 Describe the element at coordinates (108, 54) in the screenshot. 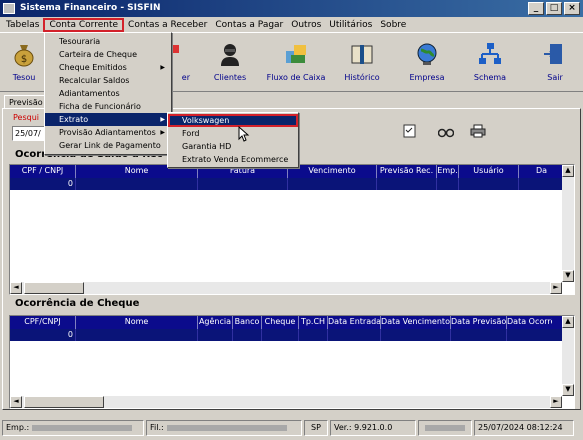

I see `menu-item-carteira-de-cheque: Carteira de Cheque` at that location.